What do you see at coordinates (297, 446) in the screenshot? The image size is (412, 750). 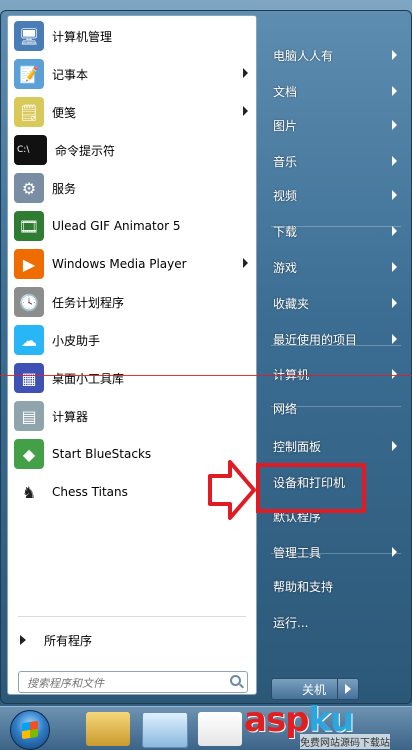 I see `place-label: 控制面板` at bounding box center [297, 446].